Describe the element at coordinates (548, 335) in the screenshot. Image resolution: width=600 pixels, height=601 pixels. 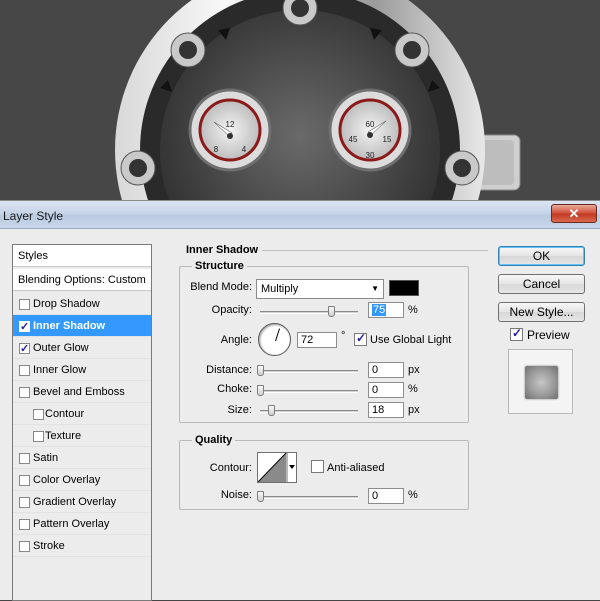
I see `preview-label: Preview` at that location.